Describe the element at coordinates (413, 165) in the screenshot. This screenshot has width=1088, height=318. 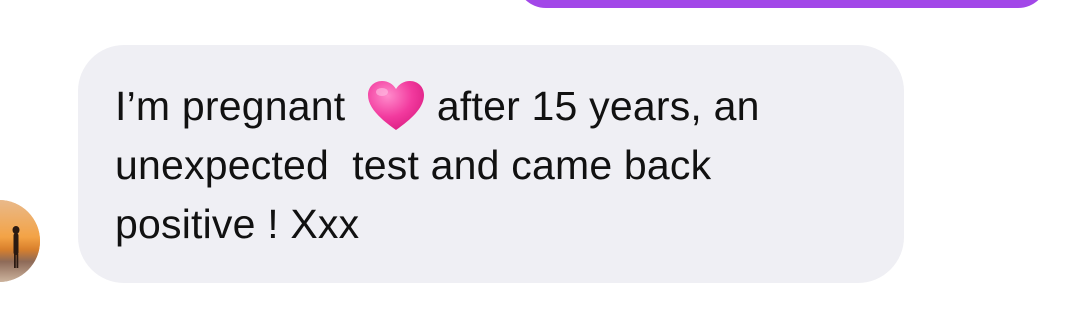
I see `message-text-line2: unexpected test and came back` at that location.